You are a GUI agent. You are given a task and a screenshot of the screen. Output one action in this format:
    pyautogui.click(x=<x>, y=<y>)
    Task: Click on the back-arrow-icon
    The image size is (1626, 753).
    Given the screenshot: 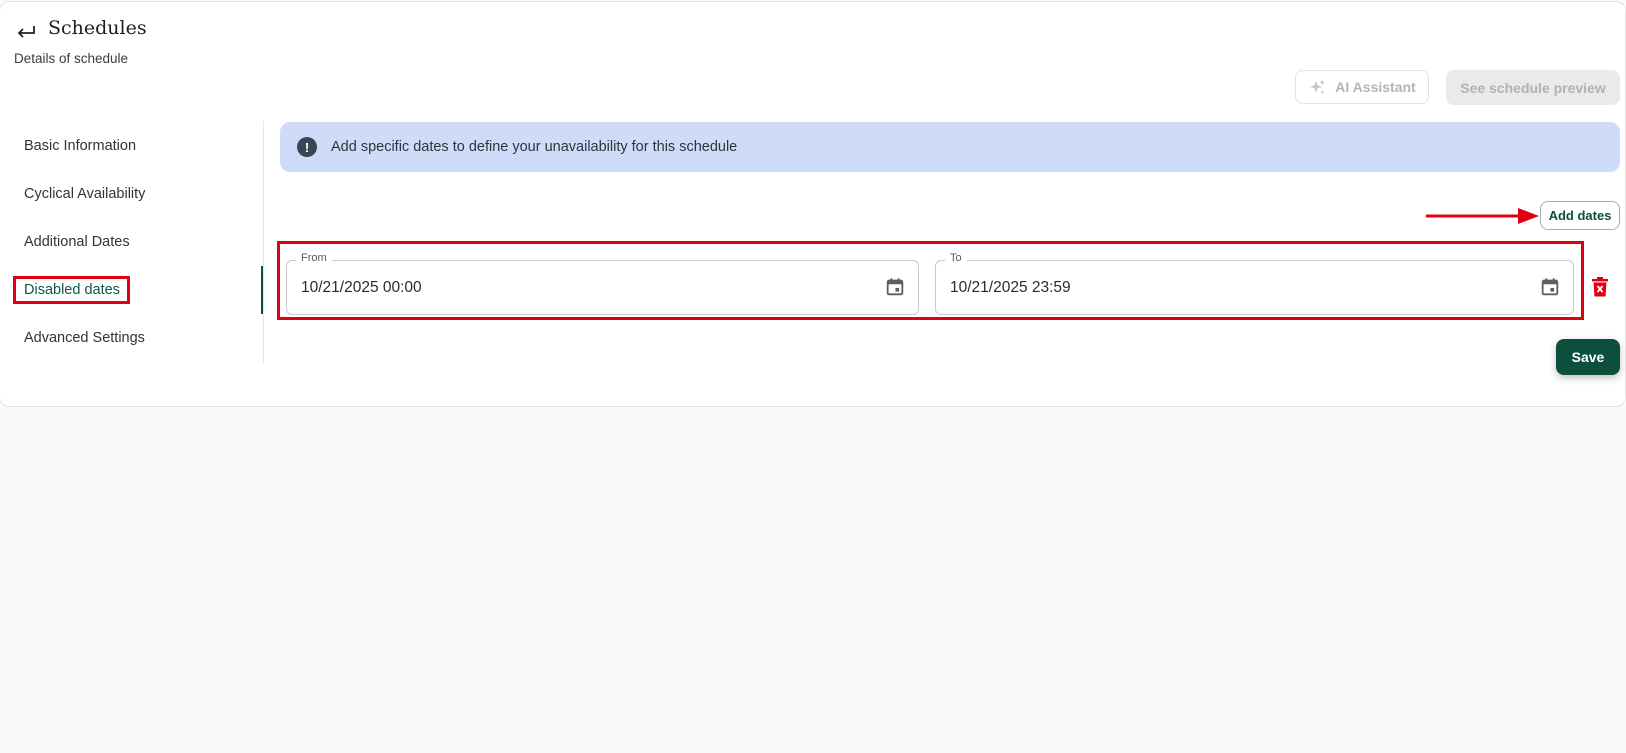 What is the action you would take?
    pyautogui.click(x=26, y=32)
    